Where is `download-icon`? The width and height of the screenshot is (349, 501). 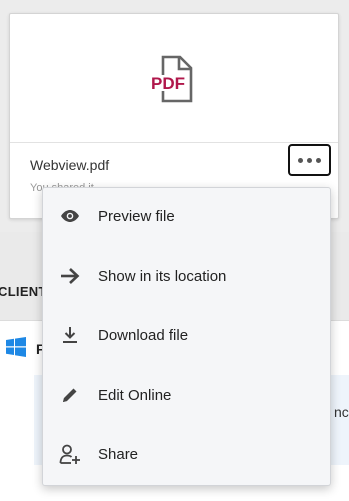
download-icon is located at coordinates (70, 335).